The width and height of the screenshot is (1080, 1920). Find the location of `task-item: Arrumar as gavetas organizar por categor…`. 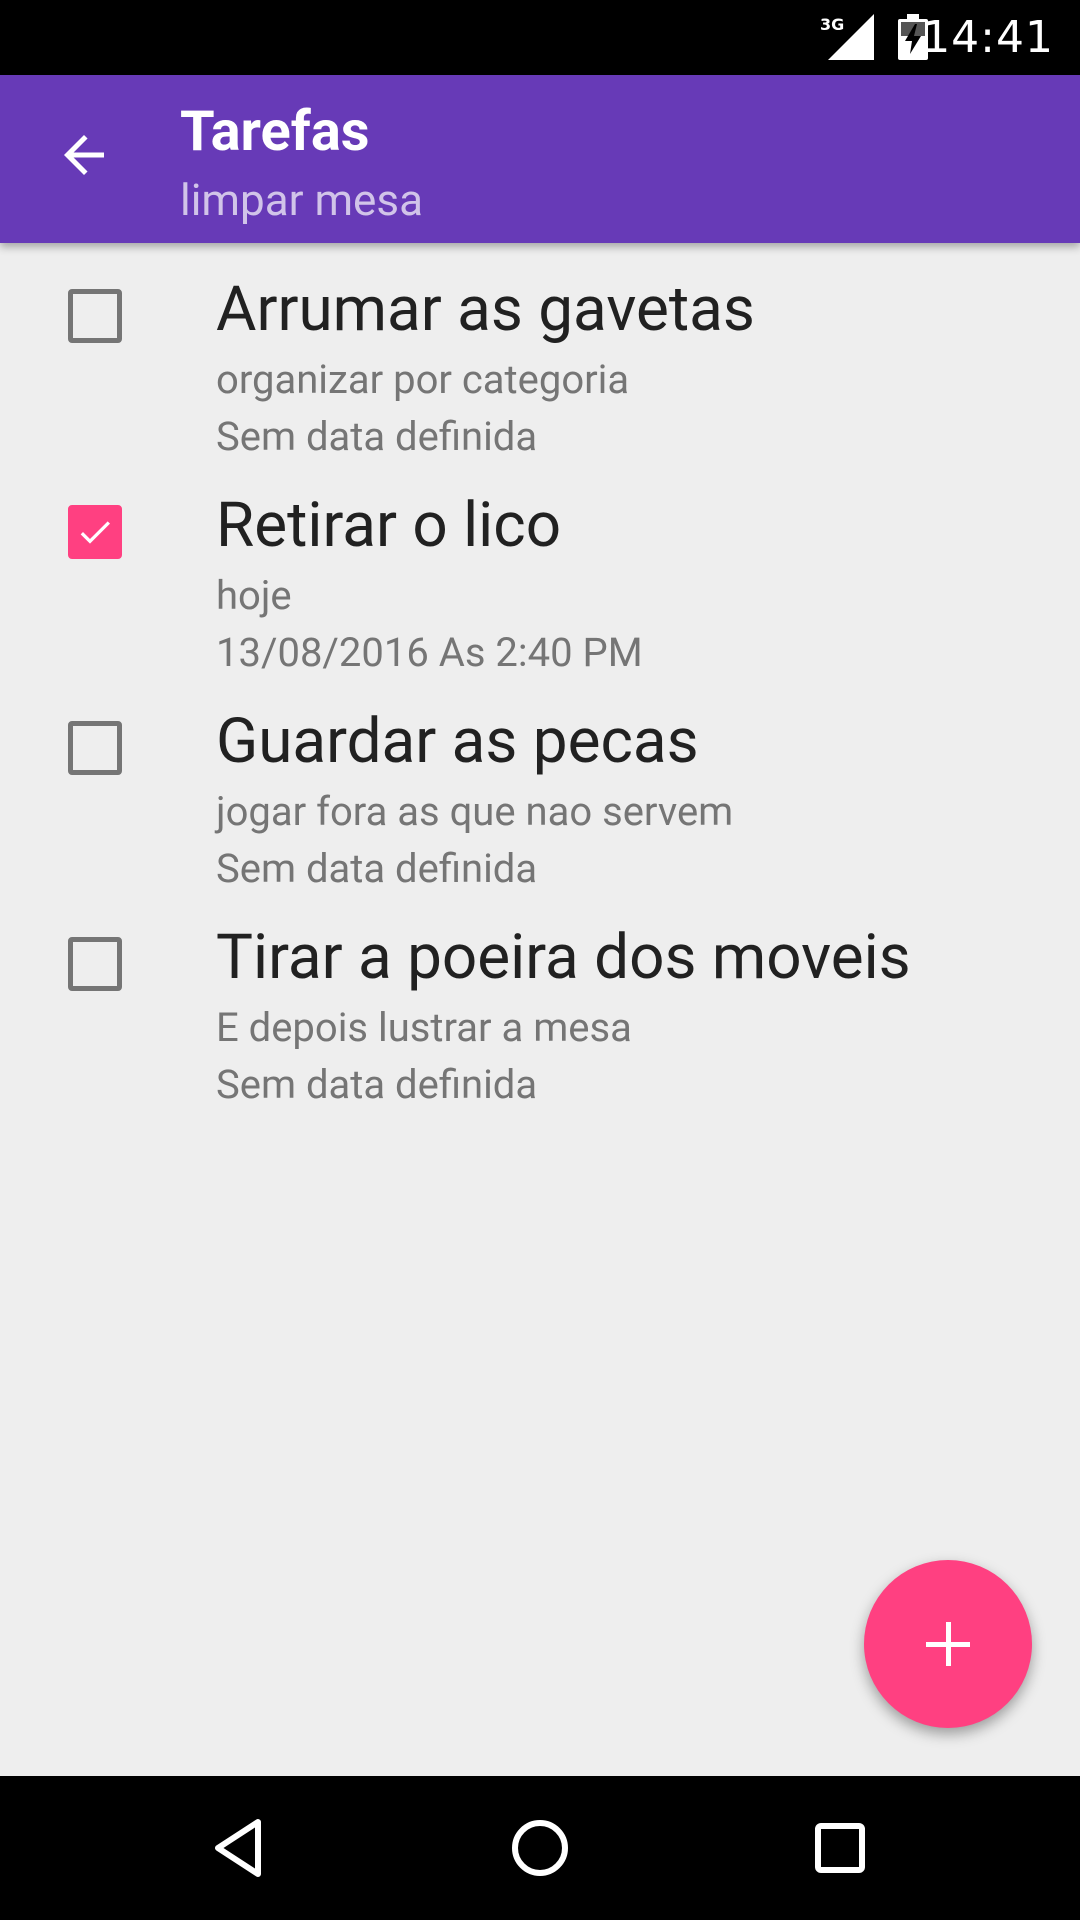

task-item: Arrumar as gavetas organizar por categor… is located at coordinates (540, 351).